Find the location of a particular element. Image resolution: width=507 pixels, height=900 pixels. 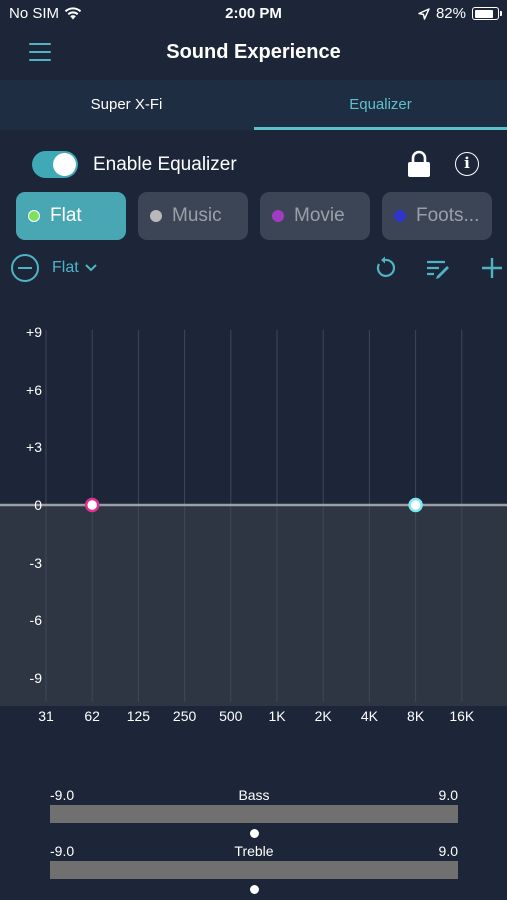

enable-equalizer-label: Enable Equalizer is located at coordinates (165, 164).